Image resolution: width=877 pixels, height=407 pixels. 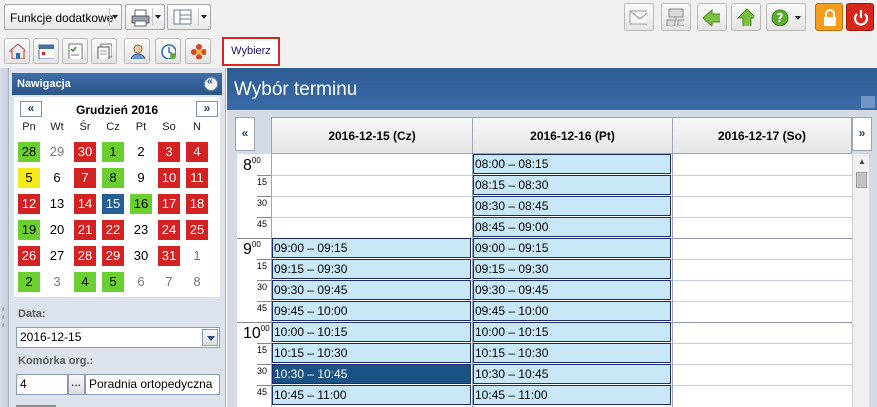 What do you see at coordinates (862, 134) in the screenshot?
I see `next-days-button: »` at bounding box center [862, 134].